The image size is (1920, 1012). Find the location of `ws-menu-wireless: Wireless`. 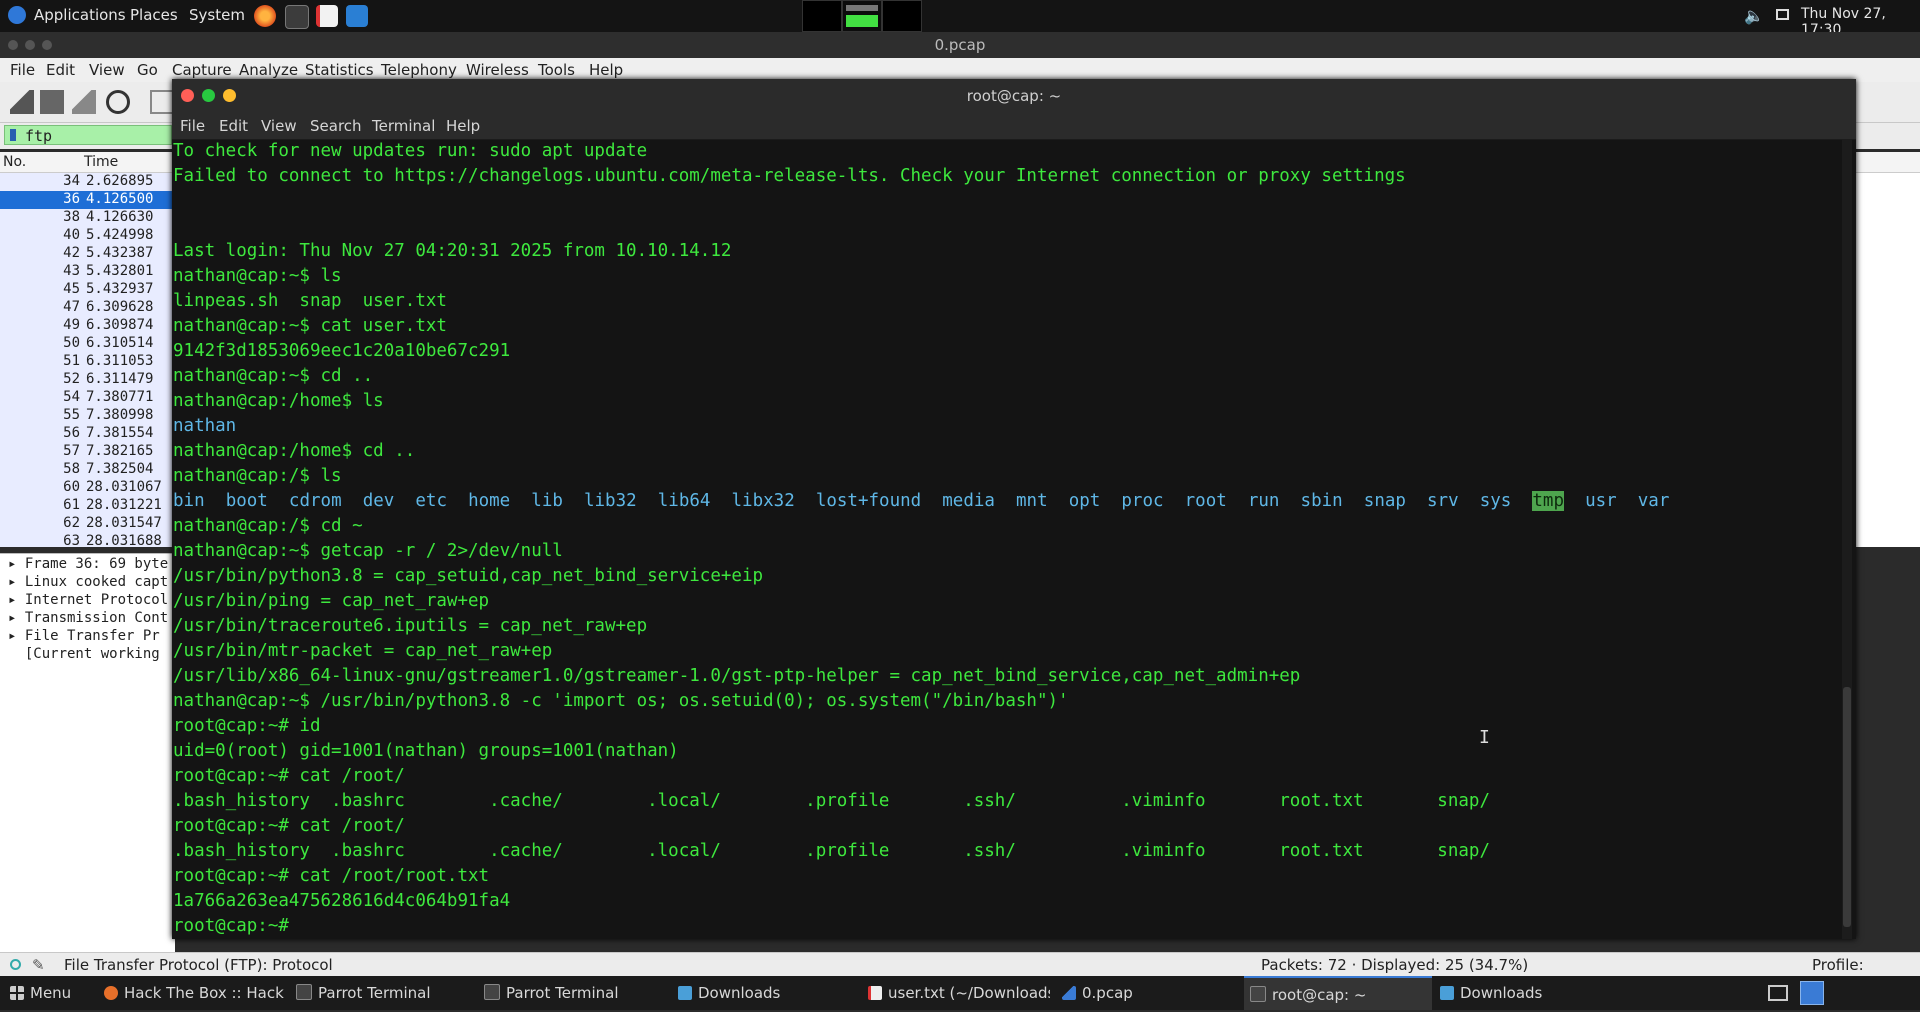

ws-menu-wireless: Wireless is located at coordinates (497, 70).